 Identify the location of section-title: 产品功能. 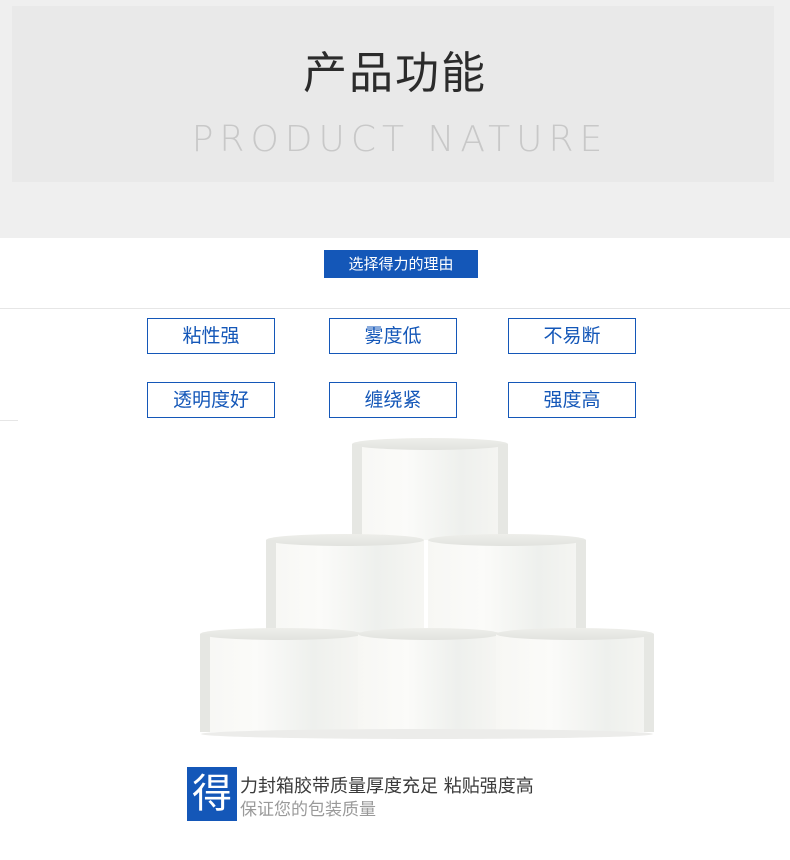
(395, 73).